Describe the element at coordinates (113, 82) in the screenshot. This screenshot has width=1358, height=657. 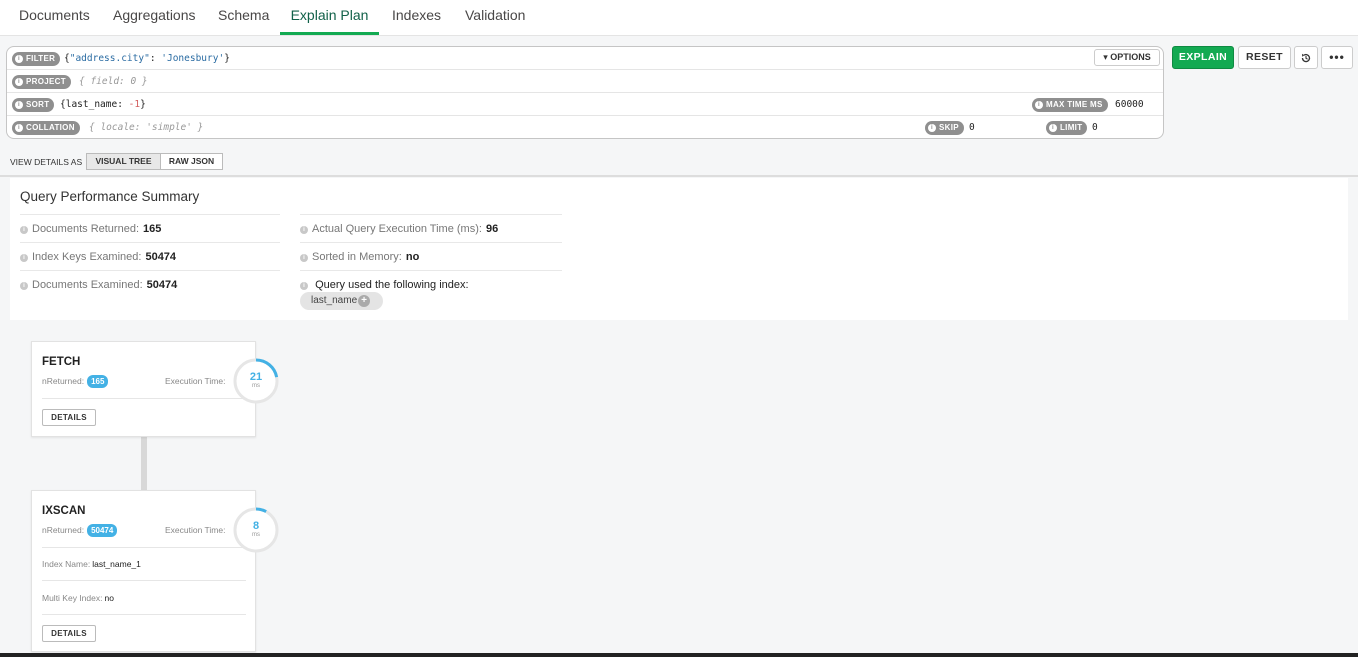
I see `project-input: { field: 0 }` at that location.